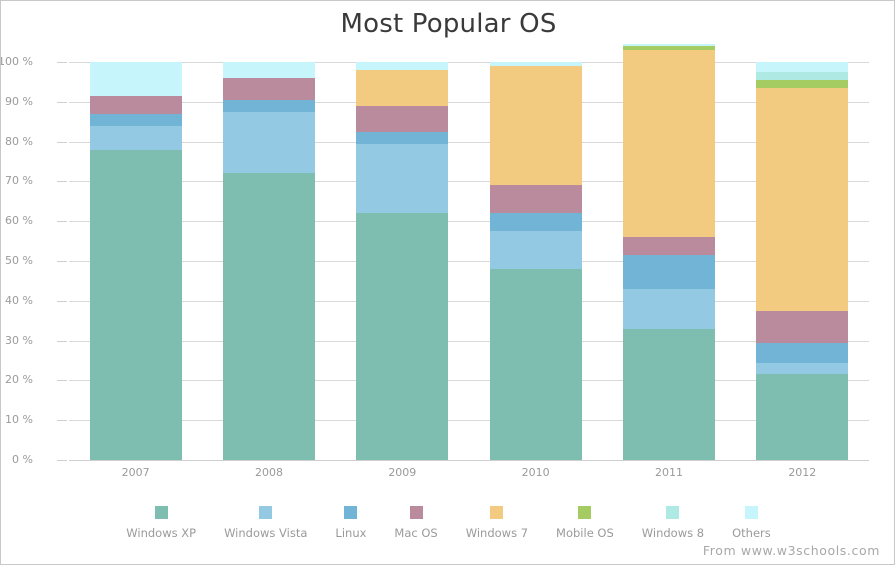 The height and width of the screenshot is (565, 895). Describe the element at coordinates (802, 472) in the screenshot. I see `x-axis-tick-label: 2012` at that location.